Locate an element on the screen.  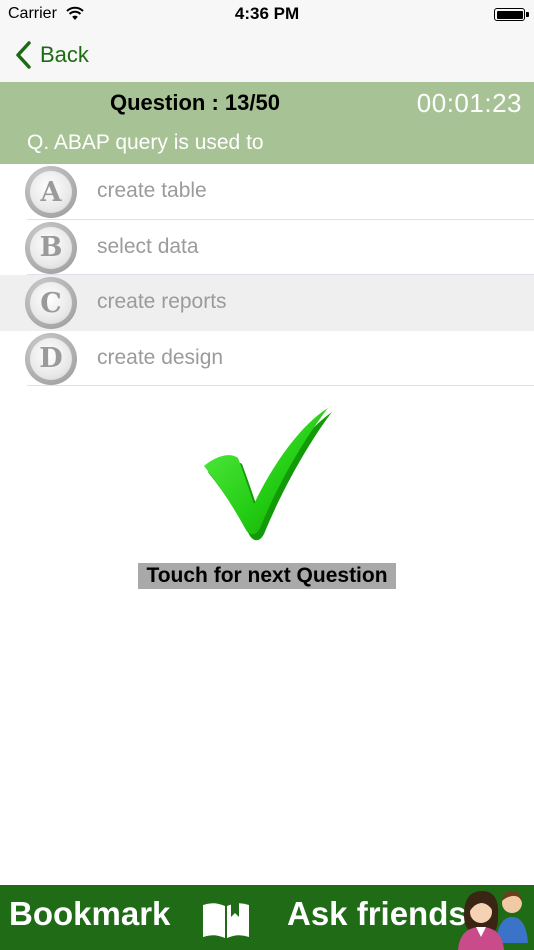
option-letter: B is located at coordinates (51, 247).